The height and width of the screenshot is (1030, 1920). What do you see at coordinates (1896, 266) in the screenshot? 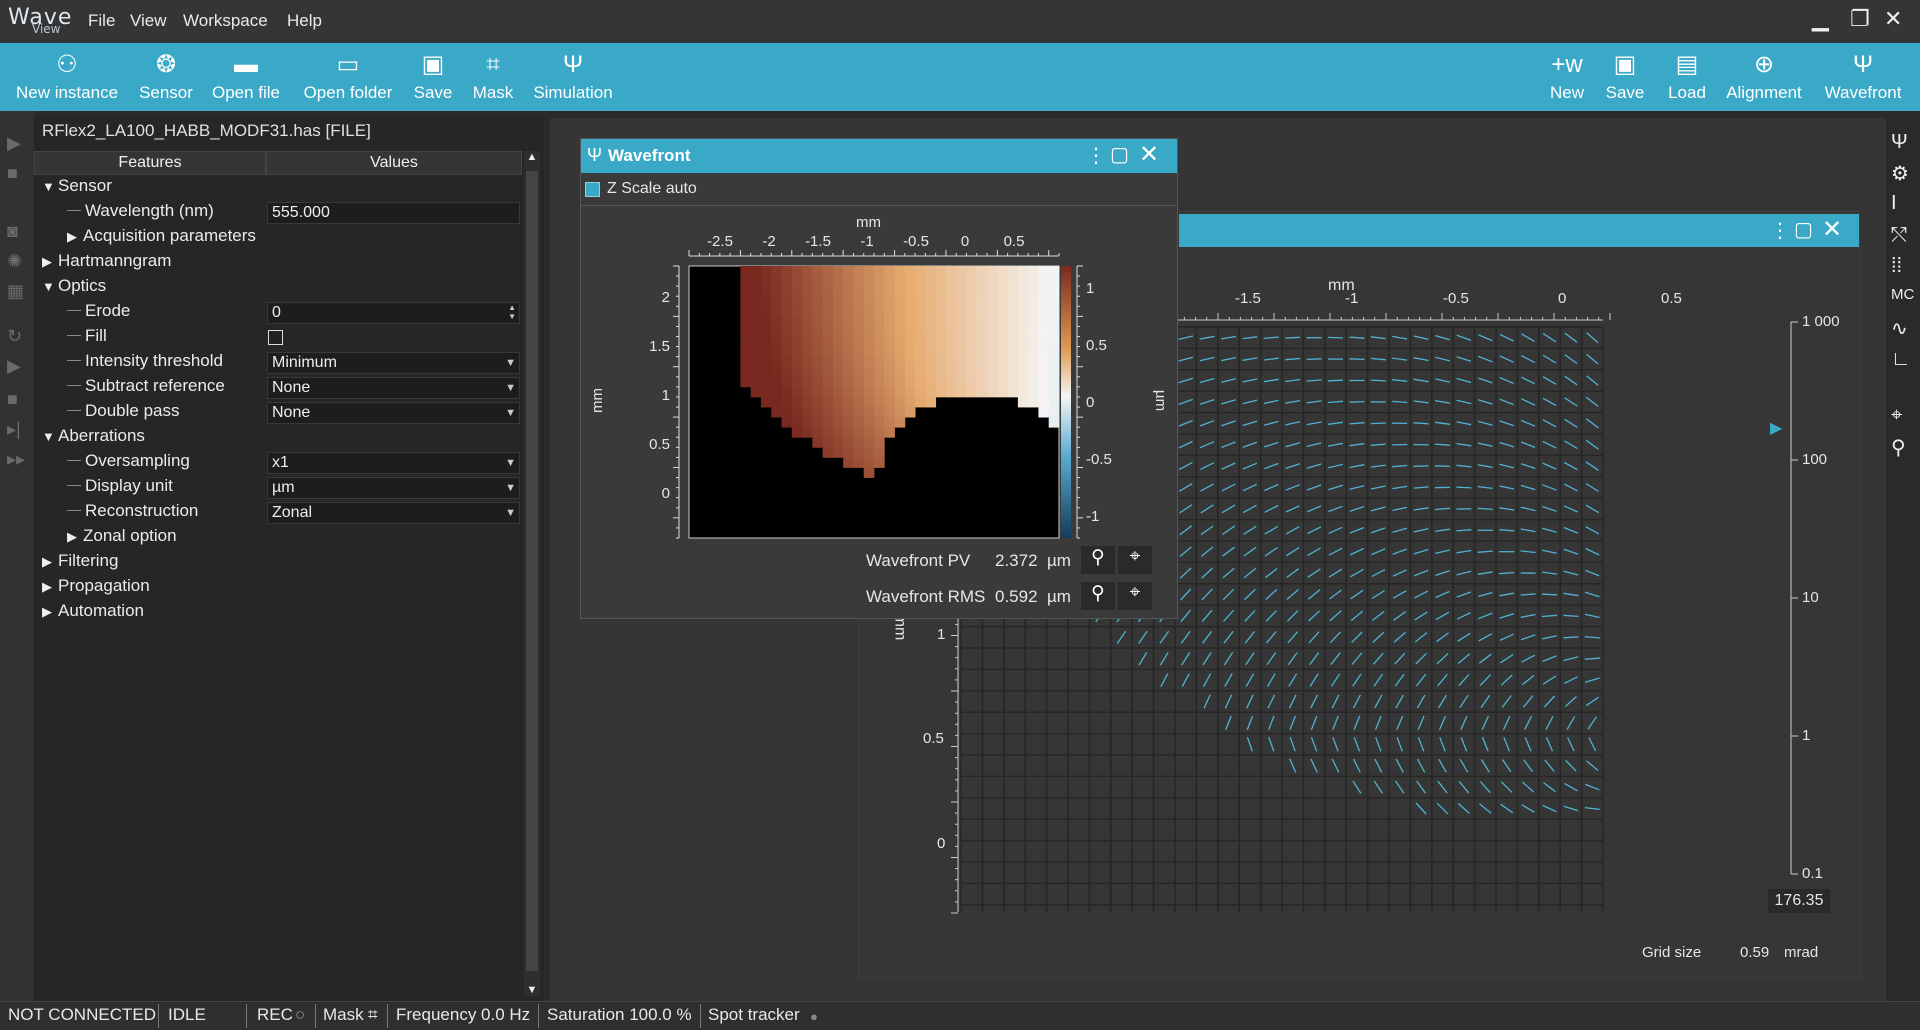
I see `grid-dots-icon: ⁞⁞` at bounding box center [1896, 266].